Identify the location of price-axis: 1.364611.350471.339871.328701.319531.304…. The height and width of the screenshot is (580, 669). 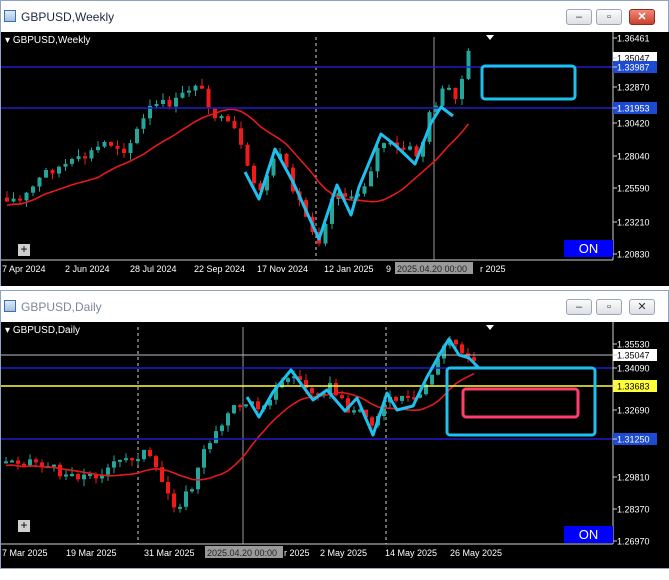
(634, 146).